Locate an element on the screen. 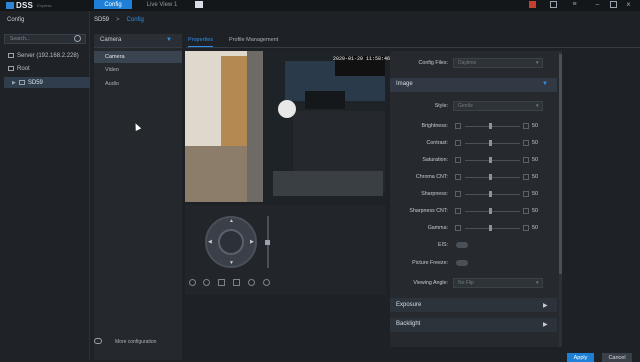 This screenshot has height=362, width=640. style-select: Gentle is located at coordinates (498, 106).